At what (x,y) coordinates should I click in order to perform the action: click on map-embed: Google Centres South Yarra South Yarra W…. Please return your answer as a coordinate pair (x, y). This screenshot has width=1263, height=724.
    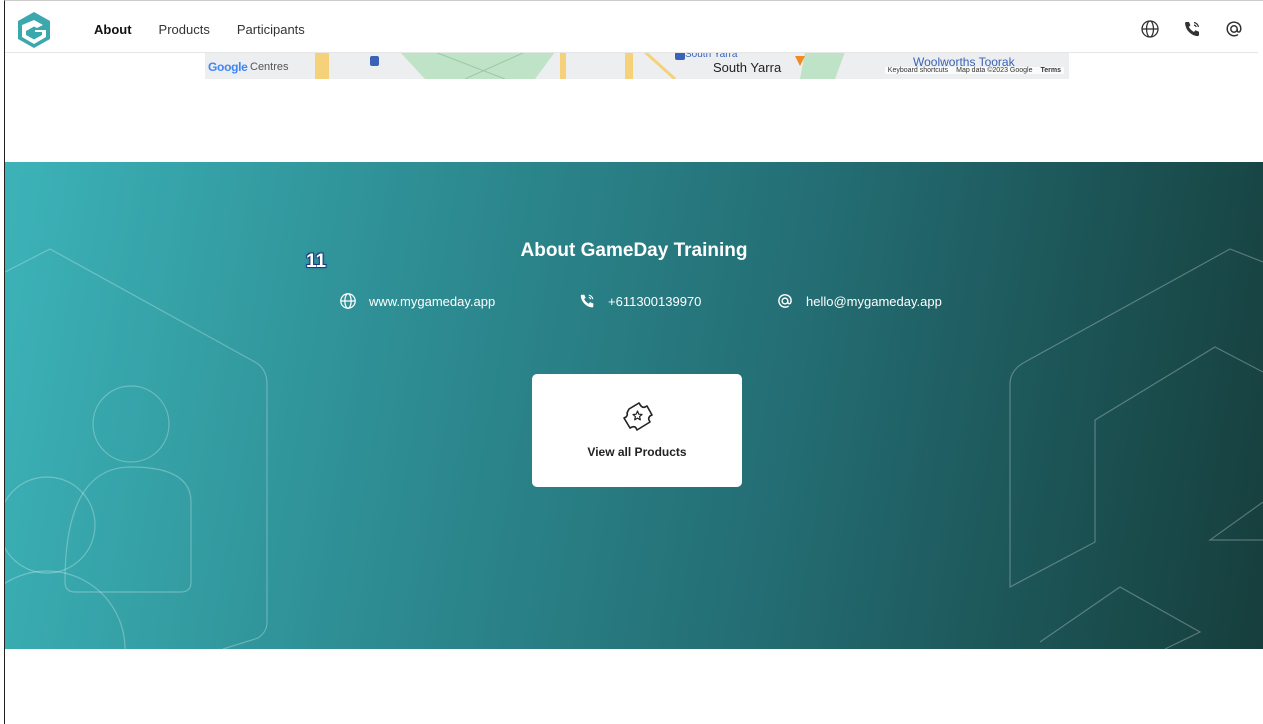
    Looking at the image, I should click on (637, 65).